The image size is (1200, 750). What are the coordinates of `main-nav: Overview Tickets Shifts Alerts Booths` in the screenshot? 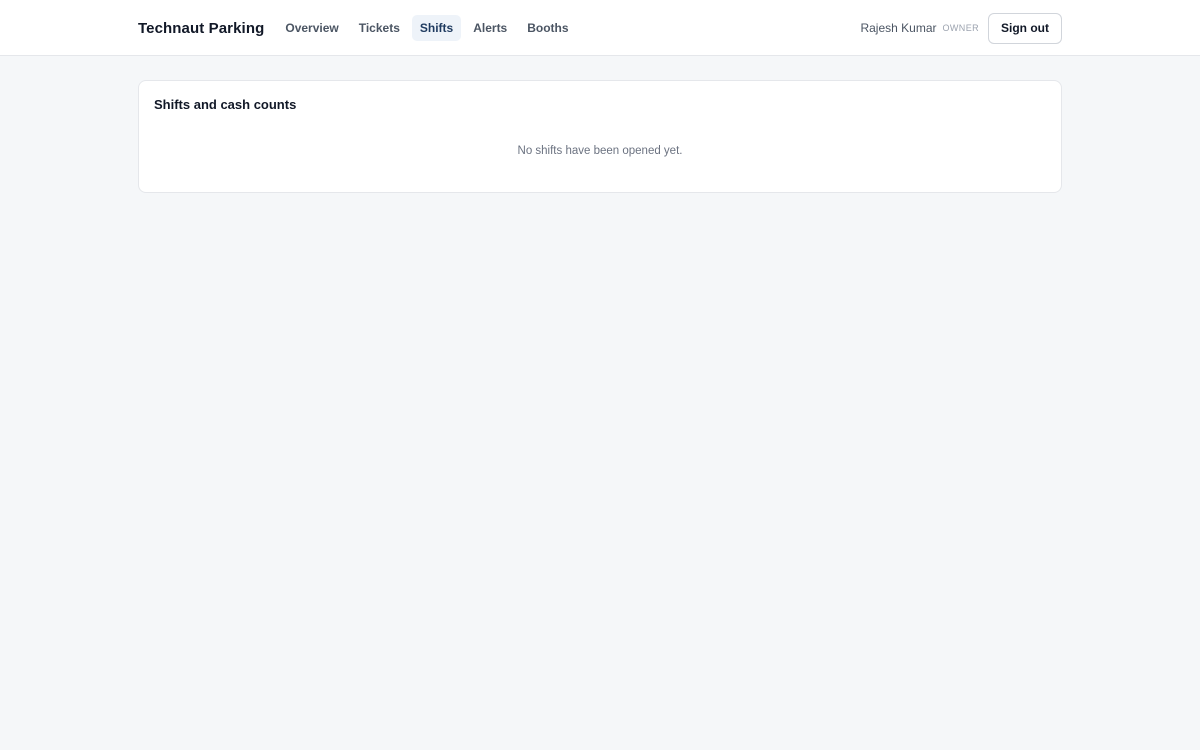 It's located at (426, 28).